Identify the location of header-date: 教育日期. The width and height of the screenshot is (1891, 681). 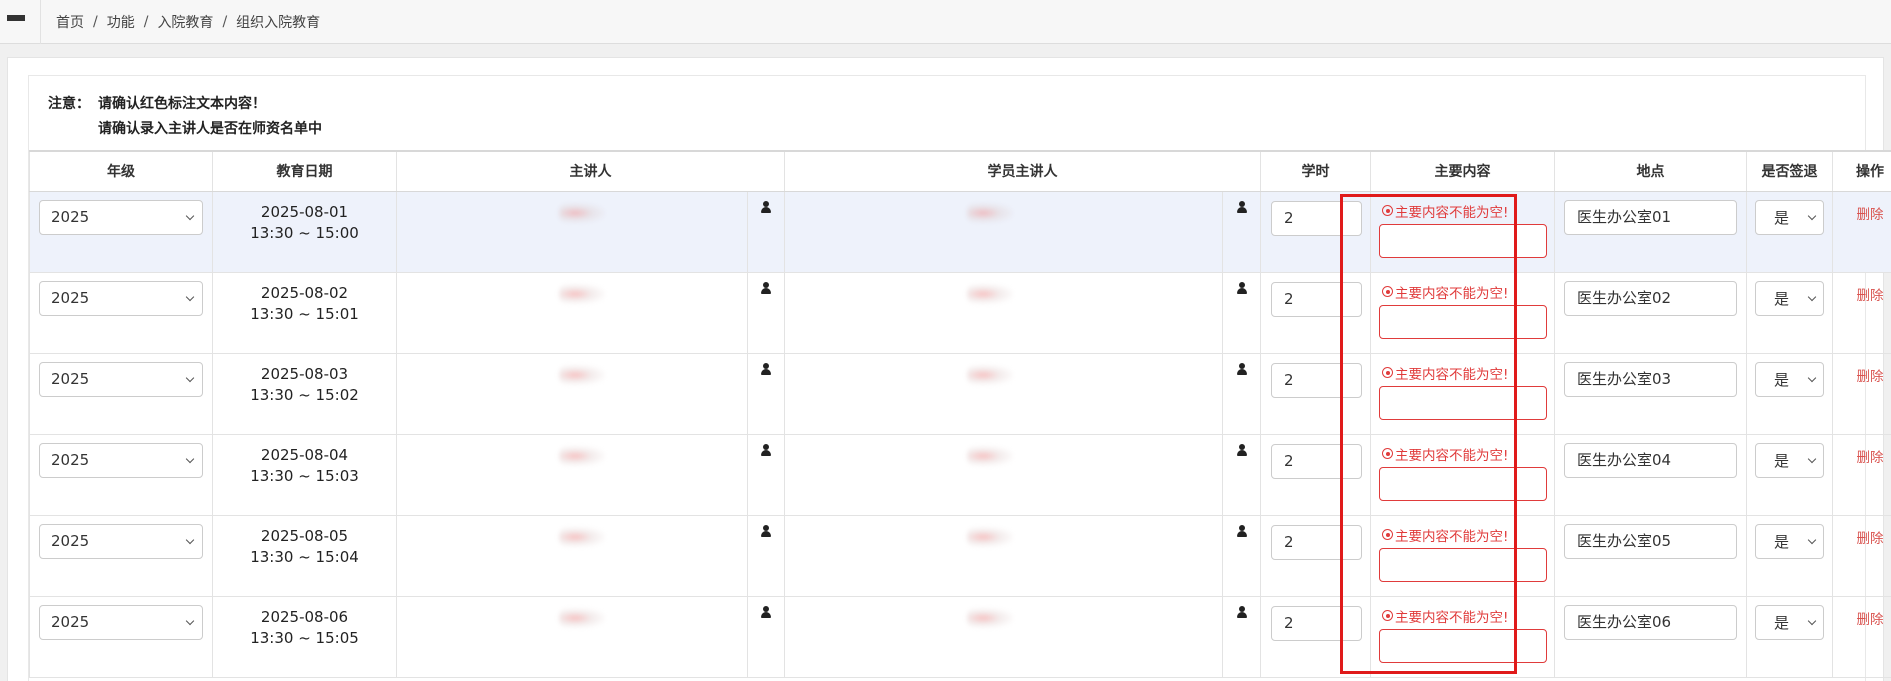
(304, 171).